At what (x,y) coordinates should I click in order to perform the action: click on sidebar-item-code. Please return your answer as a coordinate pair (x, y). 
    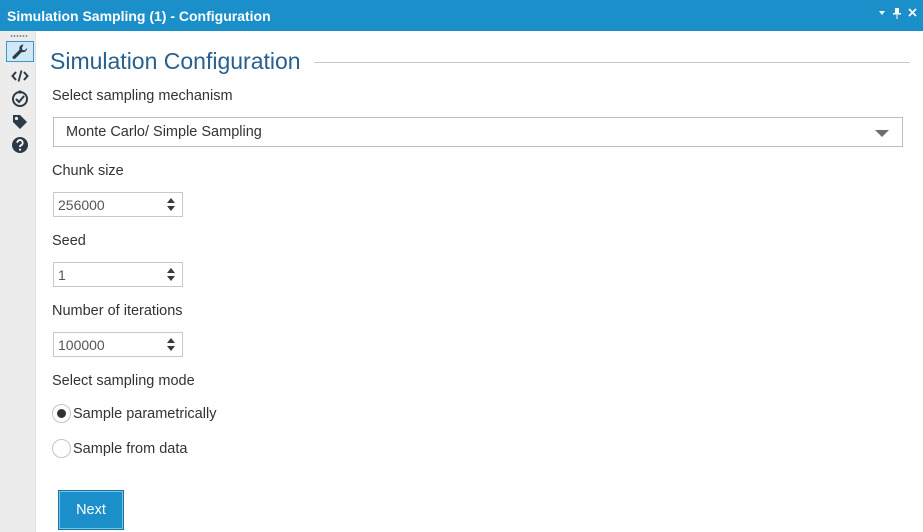
    Looking at the image, I should click on (20, 75).